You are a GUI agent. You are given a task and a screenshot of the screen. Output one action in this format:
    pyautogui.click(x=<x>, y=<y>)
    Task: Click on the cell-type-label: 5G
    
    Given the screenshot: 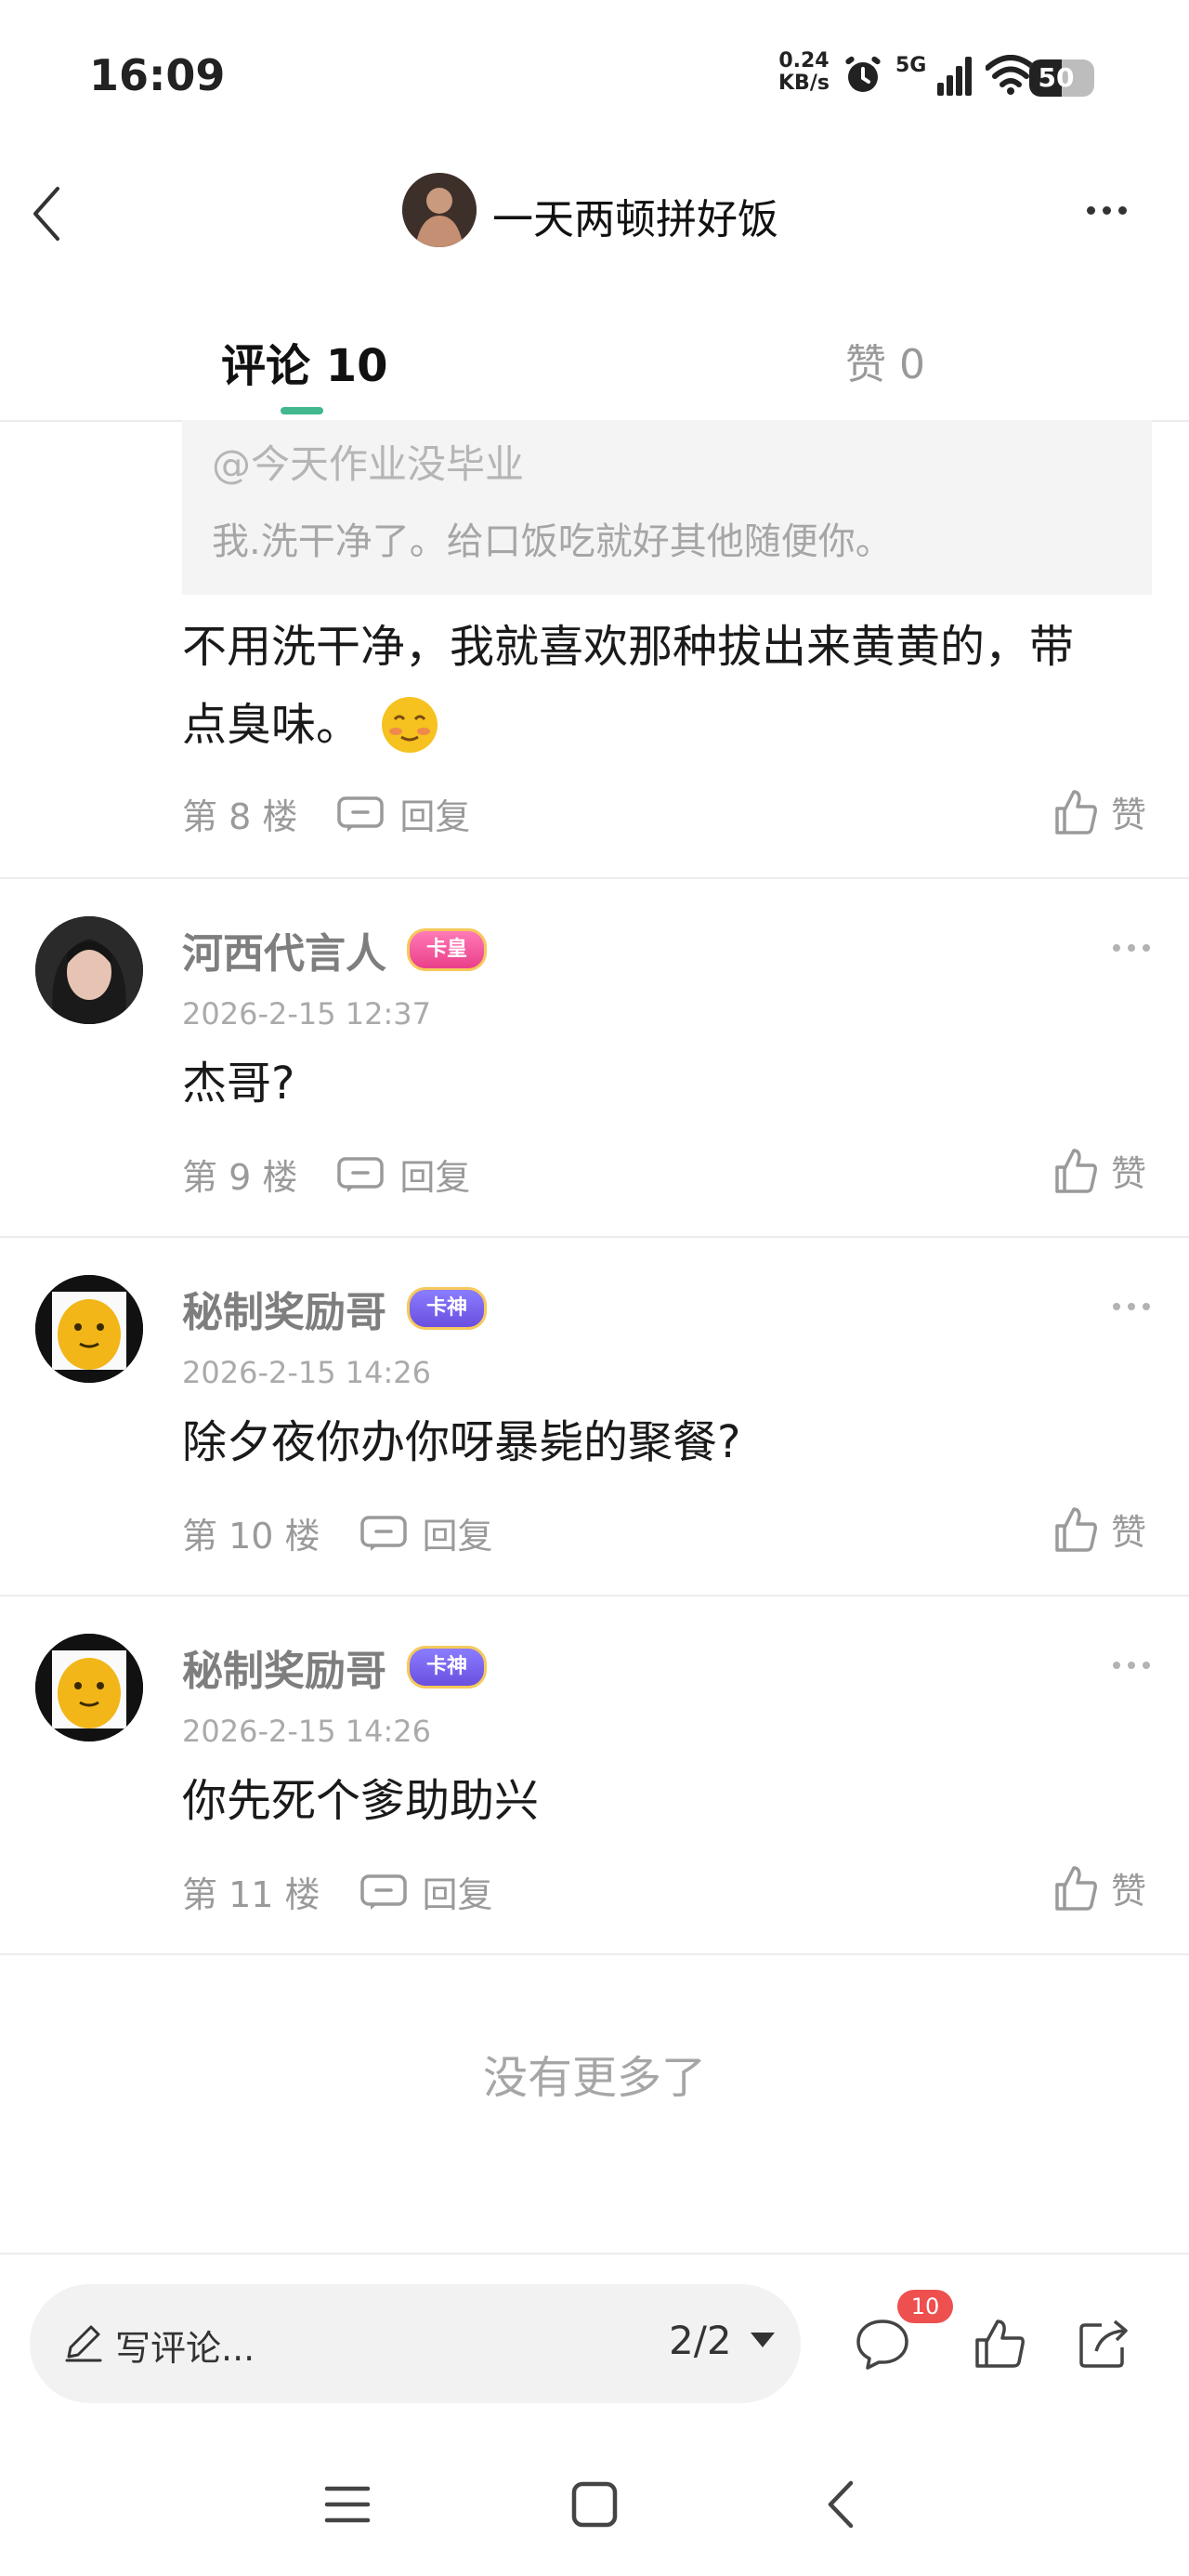 What is the action you would take?
    pyautogui.click(x=911, y=65)
    